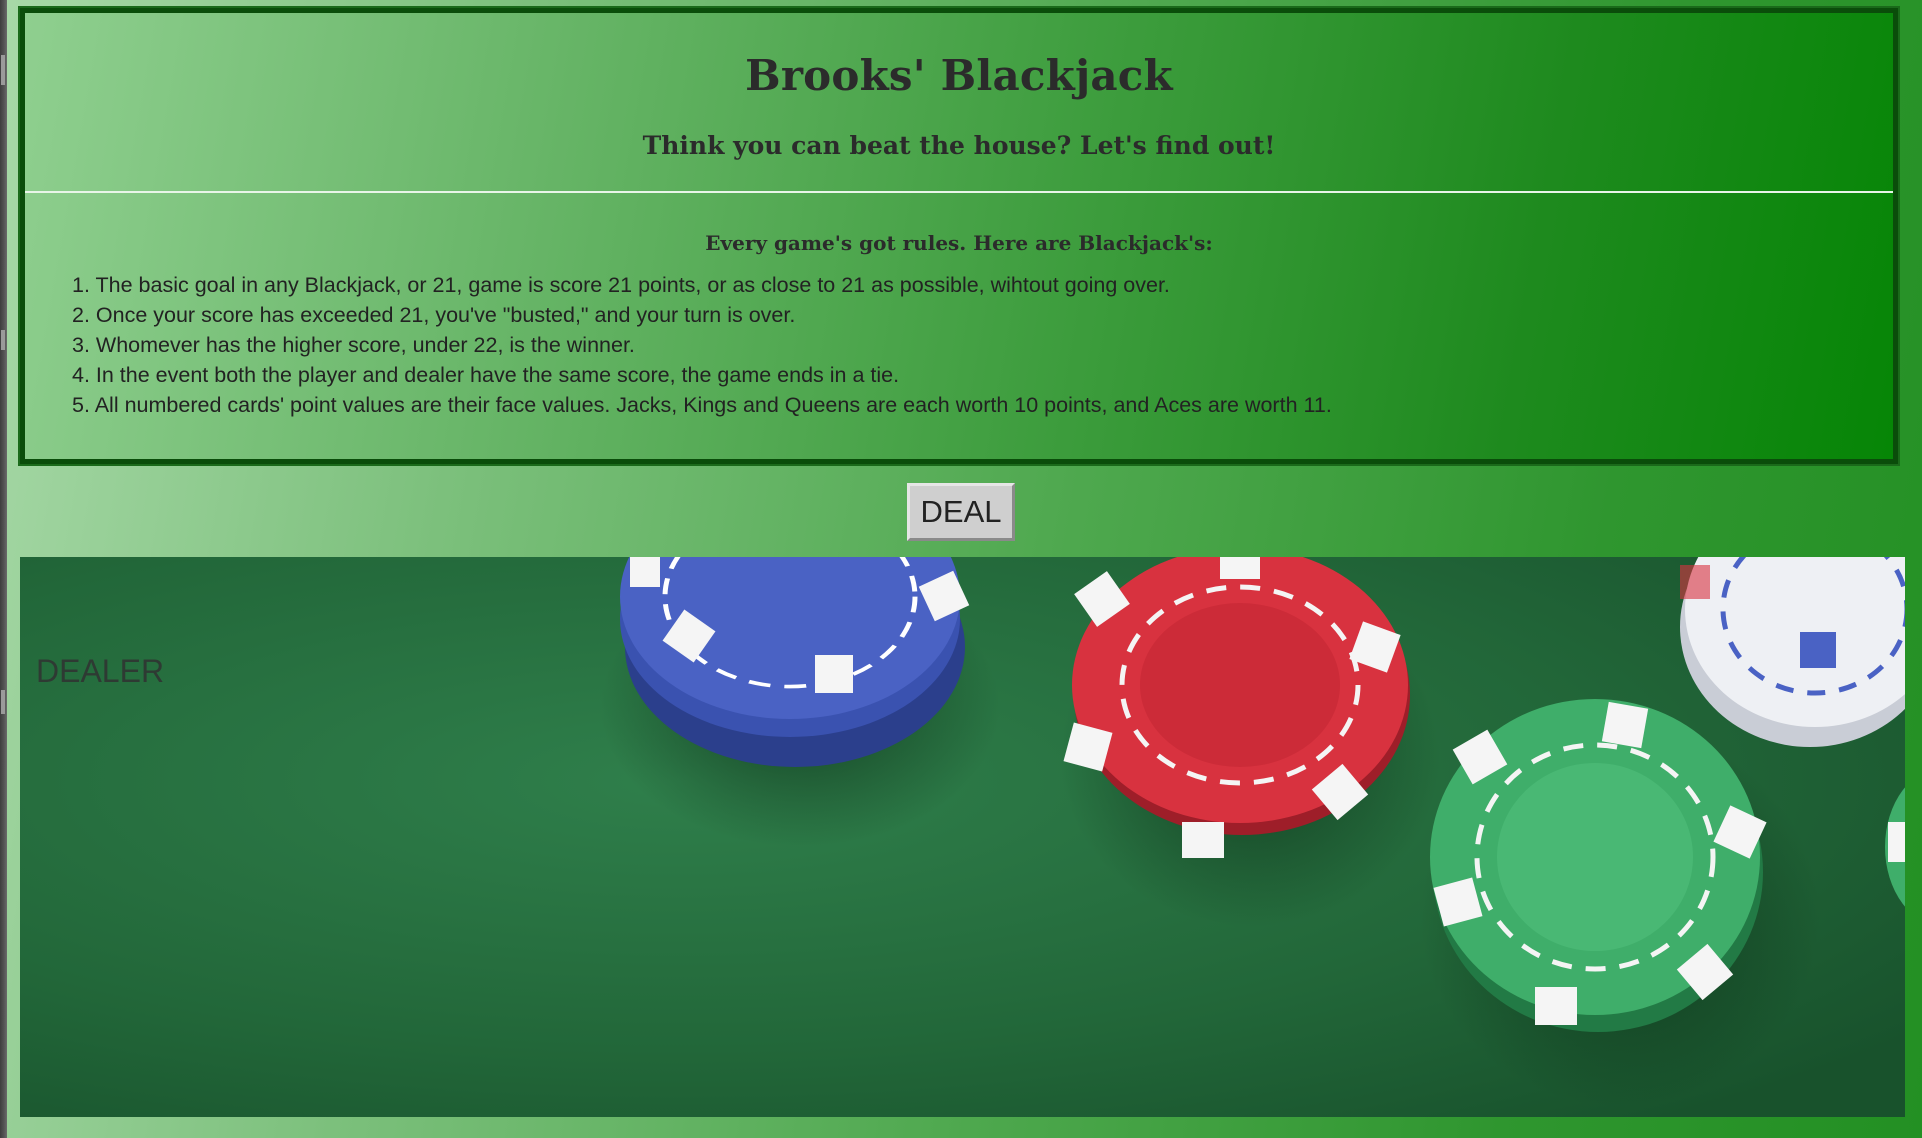  Describe the element at coordinates (3, 569) in the screenshot. I see `window-edge` at that location.